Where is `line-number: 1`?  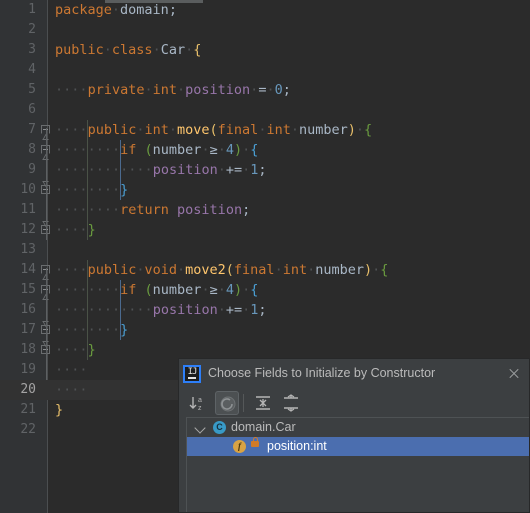 line-number: 1 is located at coordinates (32, 9).